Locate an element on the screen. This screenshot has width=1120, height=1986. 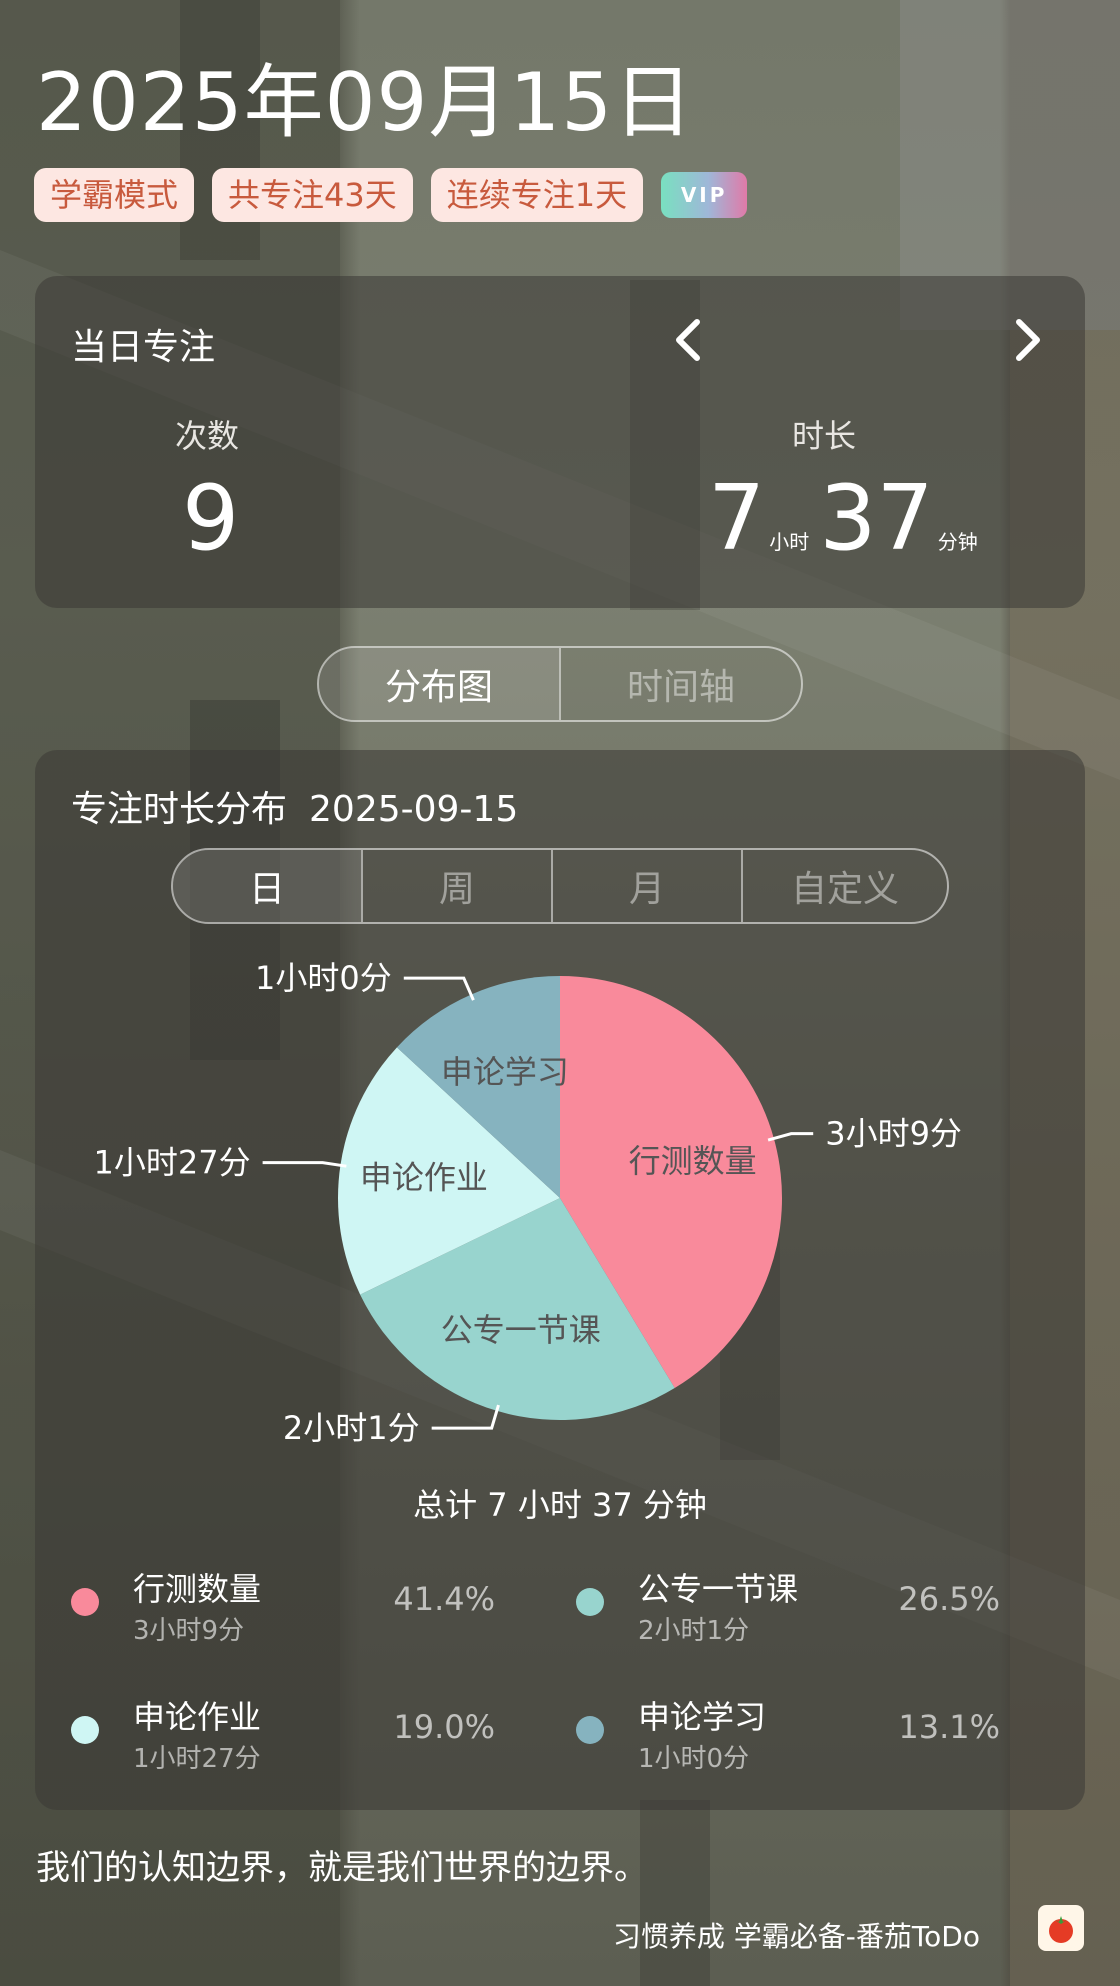
date-title: 2025年09月15日 is located at coordinates (365, 102).